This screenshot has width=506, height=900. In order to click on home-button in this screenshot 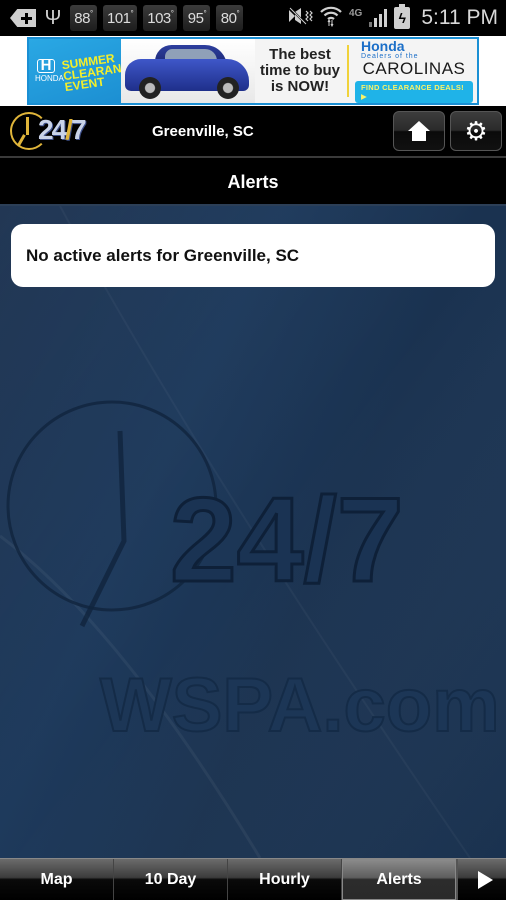, I will do `click(419, 131)`.